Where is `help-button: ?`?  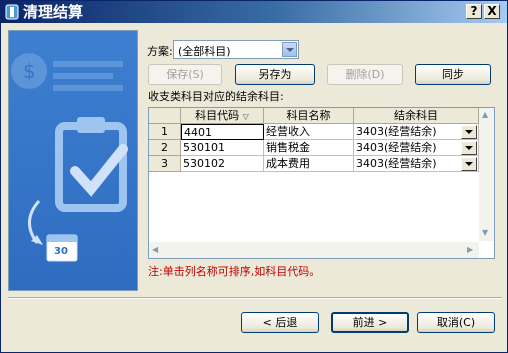 help-button: ? is located at coordinates (474, 11).